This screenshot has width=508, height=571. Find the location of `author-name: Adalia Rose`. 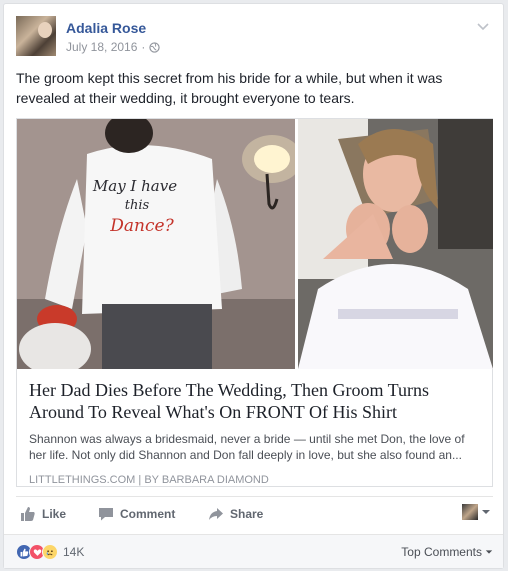

author-name: Adalia Rose is located at coordinates (106, 28).